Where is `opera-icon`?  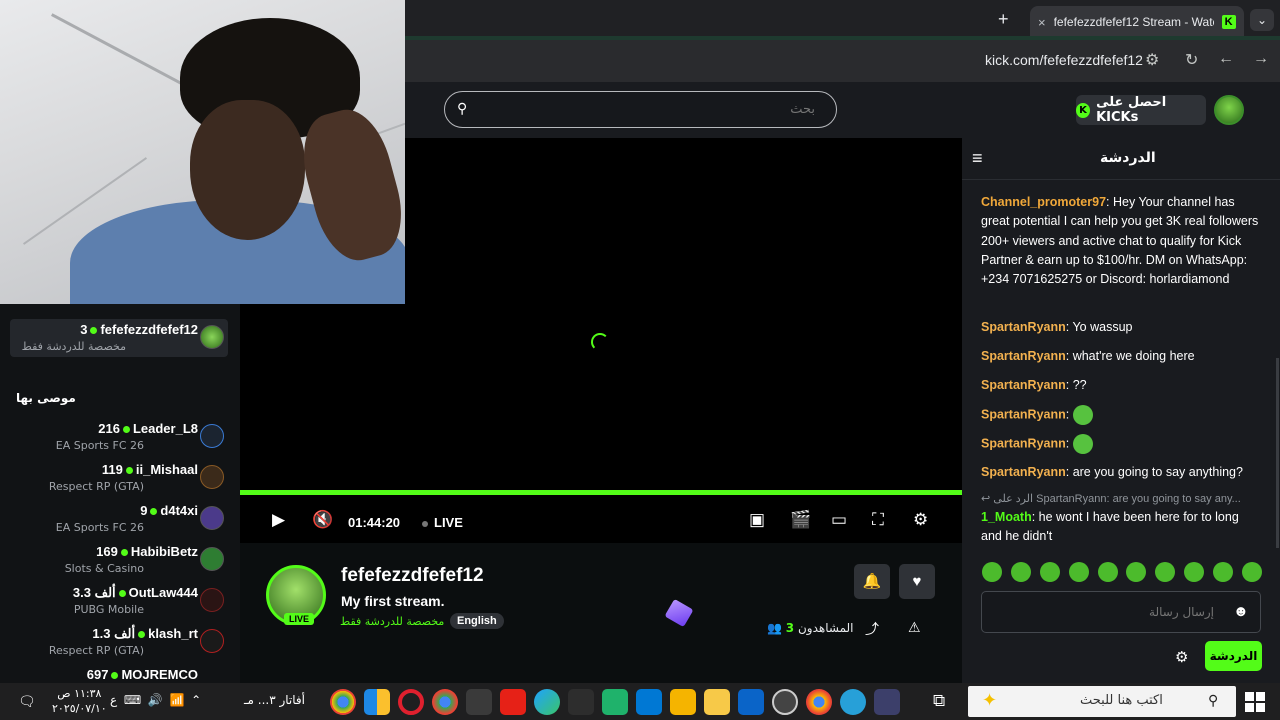
opera-icon is located at coordinates (411, 702).